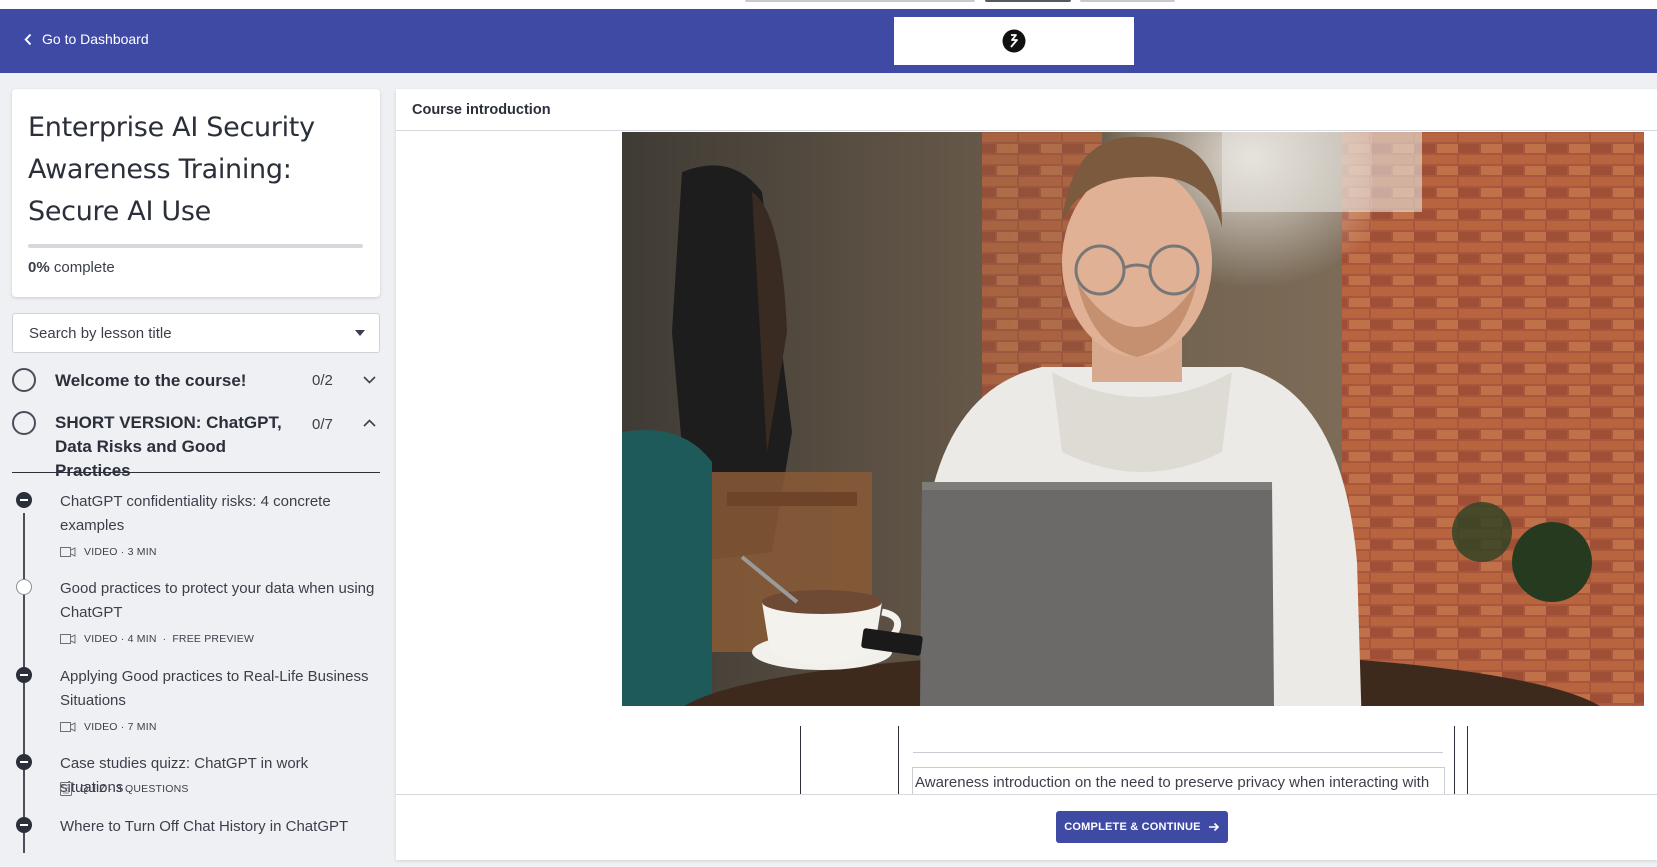 Image resolution: width=1657 pixels, height=867 pixels. I want to click on progress-value: 0%, so click(39, 267).